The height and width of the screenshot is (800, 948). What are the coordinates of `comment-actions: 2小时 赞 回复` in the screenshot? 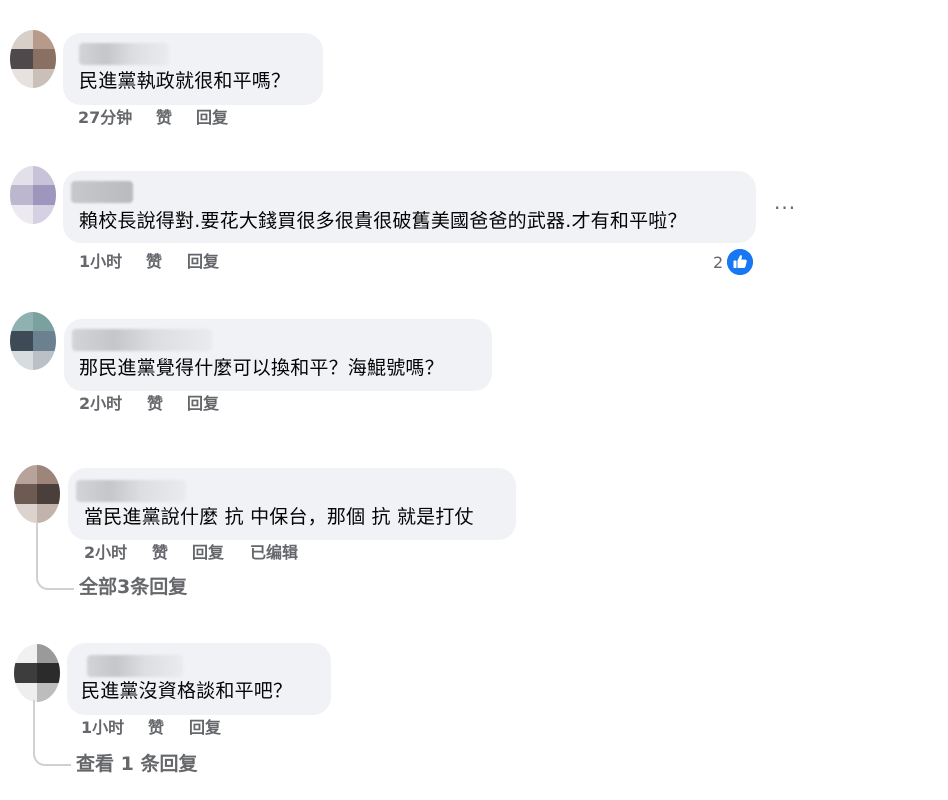 It's located at (199, 404).